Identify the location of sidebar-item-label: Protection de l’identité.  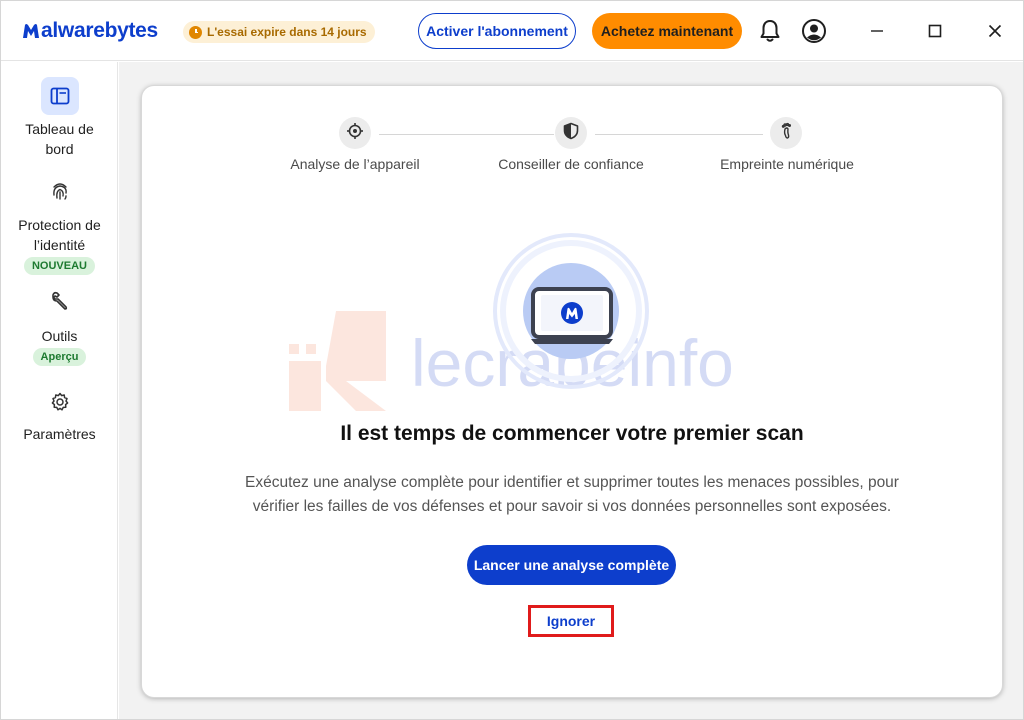
(59, 235).